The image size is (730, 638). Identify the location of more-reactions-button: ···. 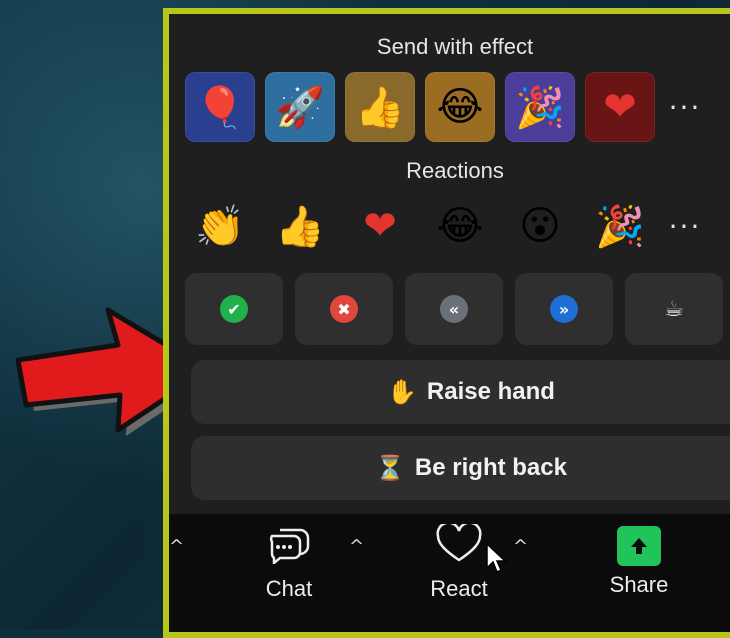
(685, 226).